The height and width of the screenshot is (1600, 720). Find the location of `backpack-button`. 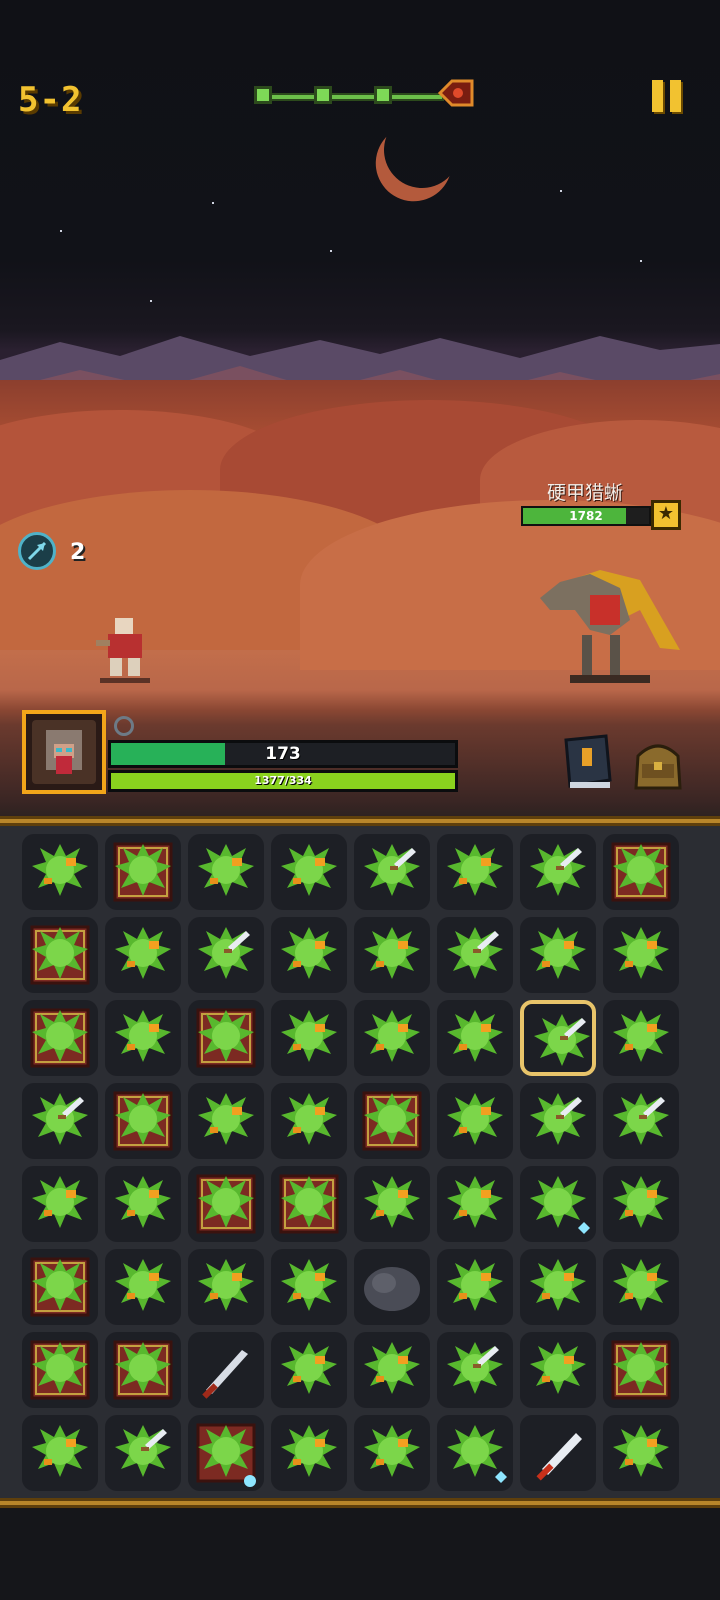

backpack-button is located at coordinates (658, 764).